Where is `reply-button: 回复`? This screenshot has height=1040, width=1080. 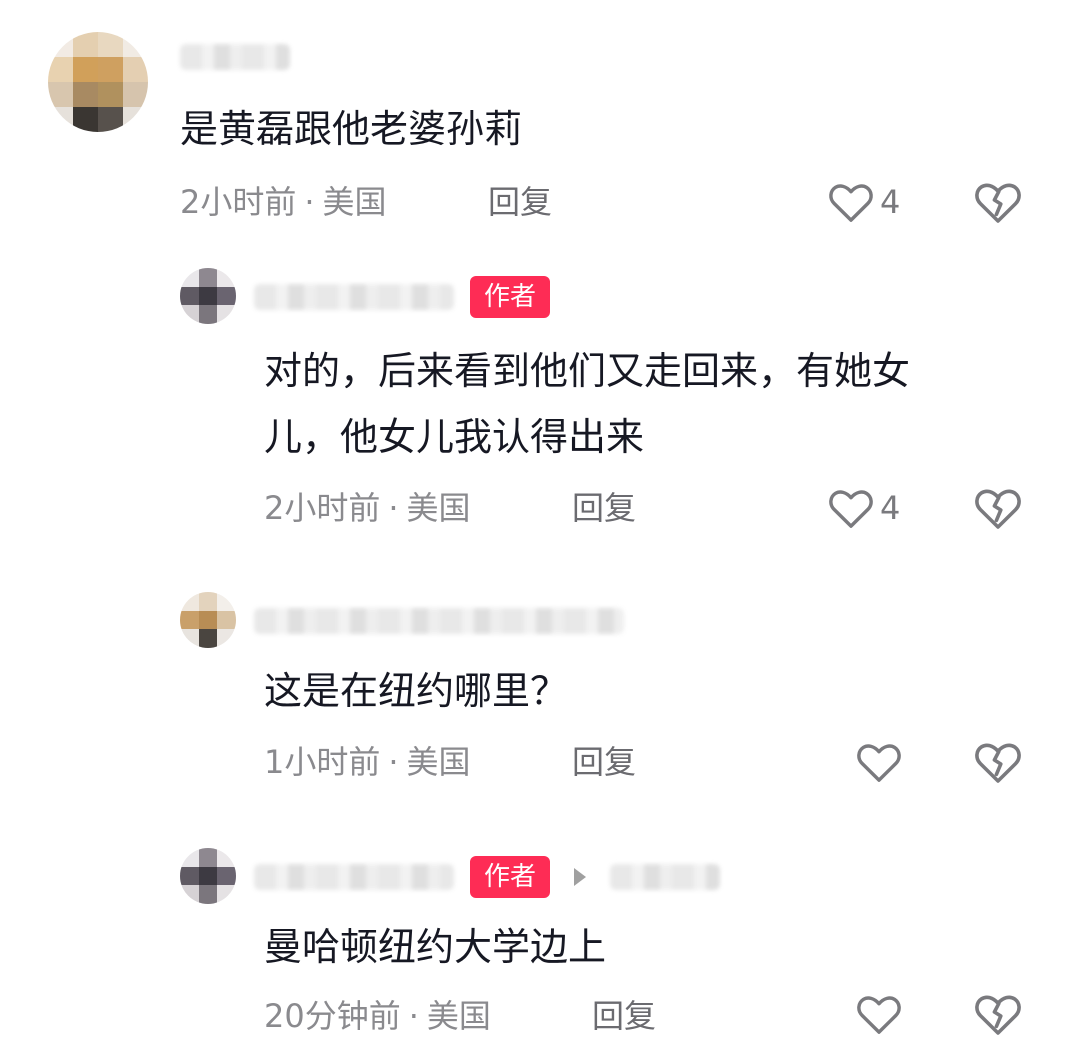 reply-button: 回复 is located at coordinates (624, 1016).